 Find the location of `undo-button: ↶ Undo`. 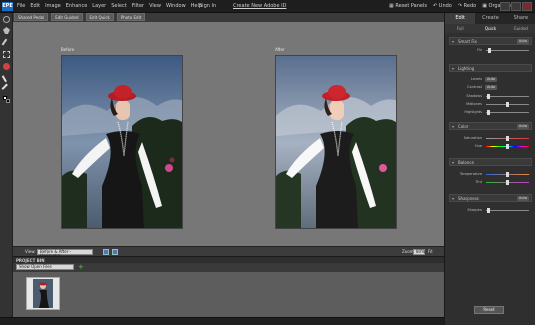

undo-button: ↶ Undo is located at coordinates (442, 6).